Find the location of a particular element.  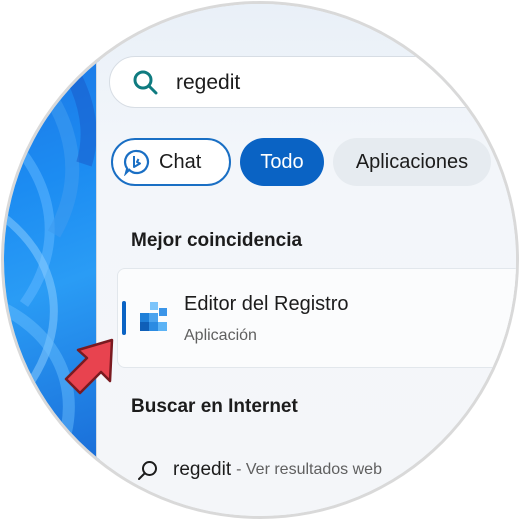

filter-apps-label: Aplicaciones is located at coordinates (412, 161).